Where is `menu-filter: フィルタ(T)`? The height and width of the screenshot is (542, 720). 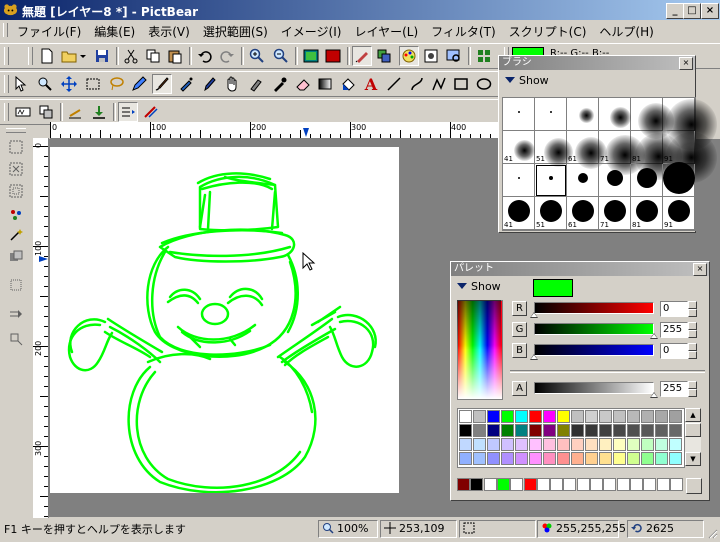 menu-filter: フィルタ(T) is located at coordinates (462, 30).